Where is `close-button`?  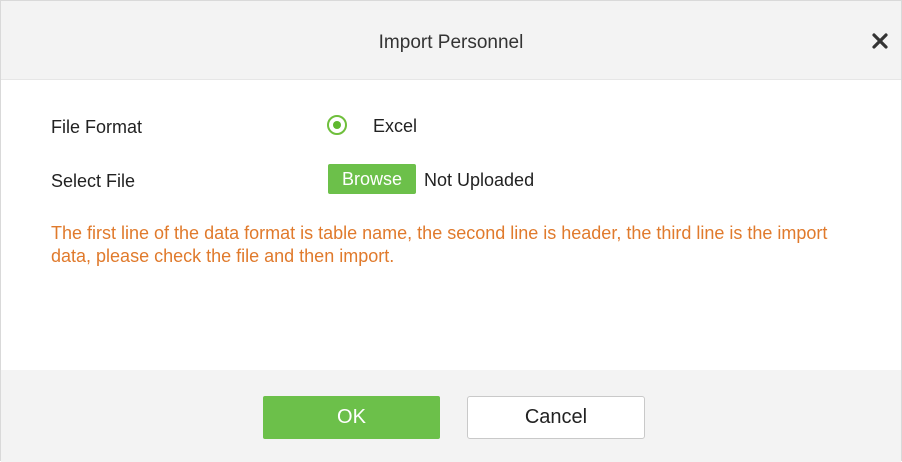
close-button is located at coordinates (880, 41).